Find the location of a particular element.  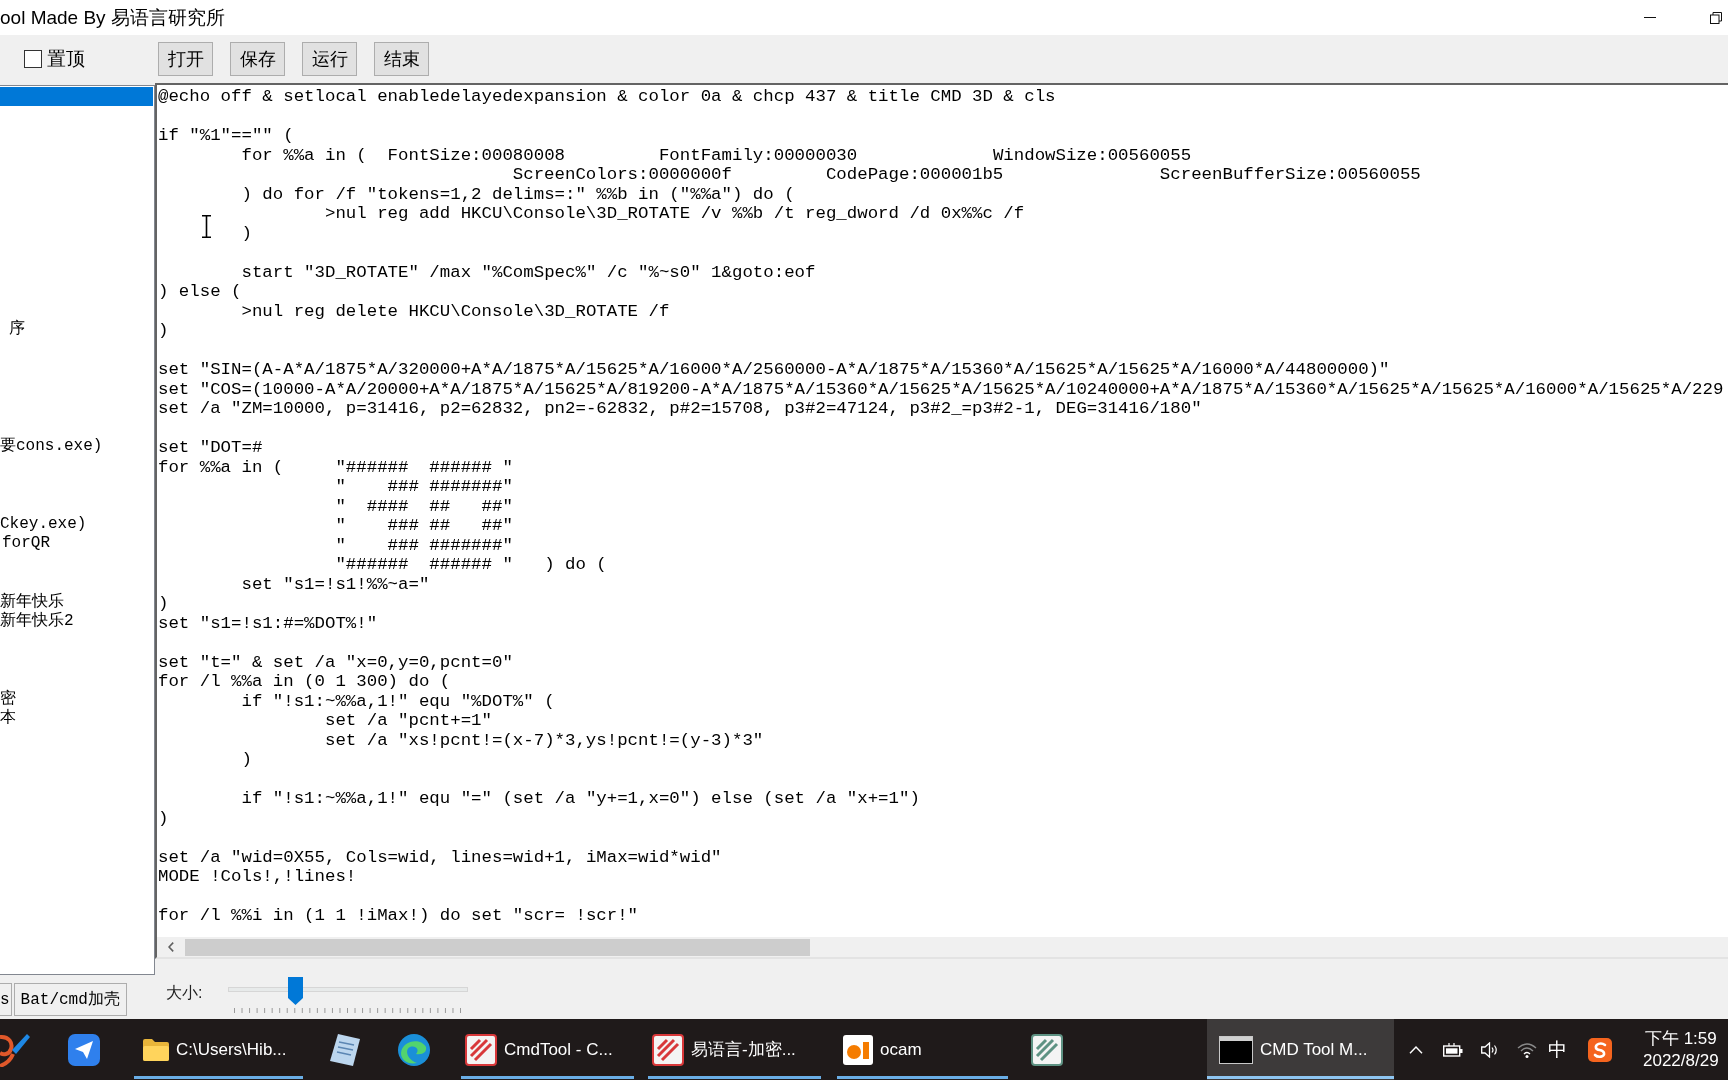

list-item is located at coordinates (76, 97).